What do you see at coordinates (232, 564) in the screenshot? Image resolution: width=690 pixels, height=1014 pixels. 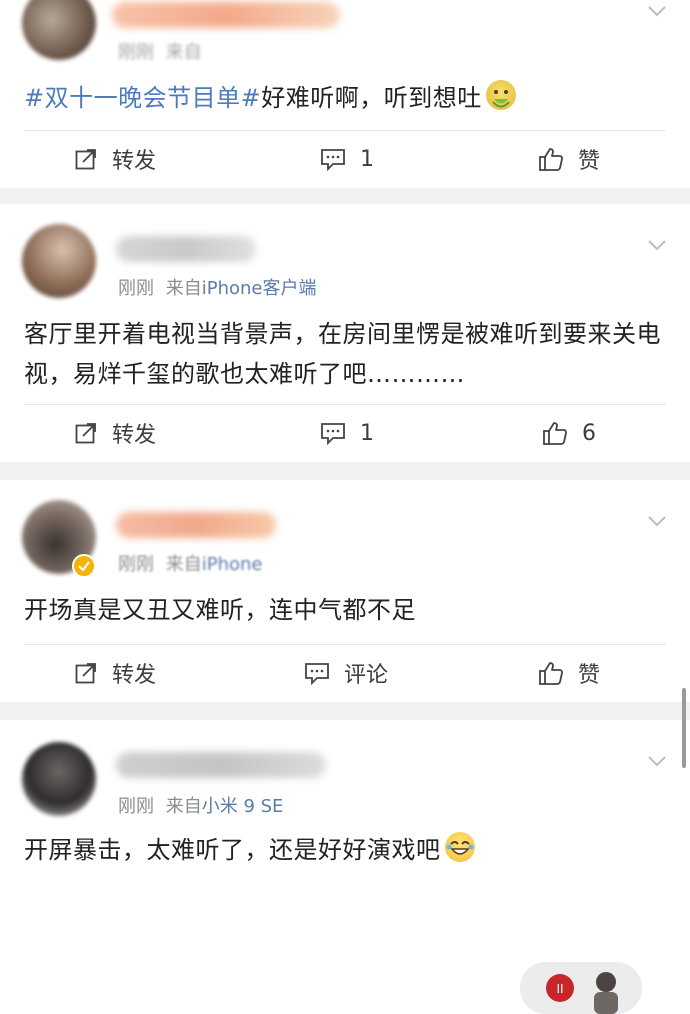 I see `post-source: iPhone` at bounding box center [232, 564].